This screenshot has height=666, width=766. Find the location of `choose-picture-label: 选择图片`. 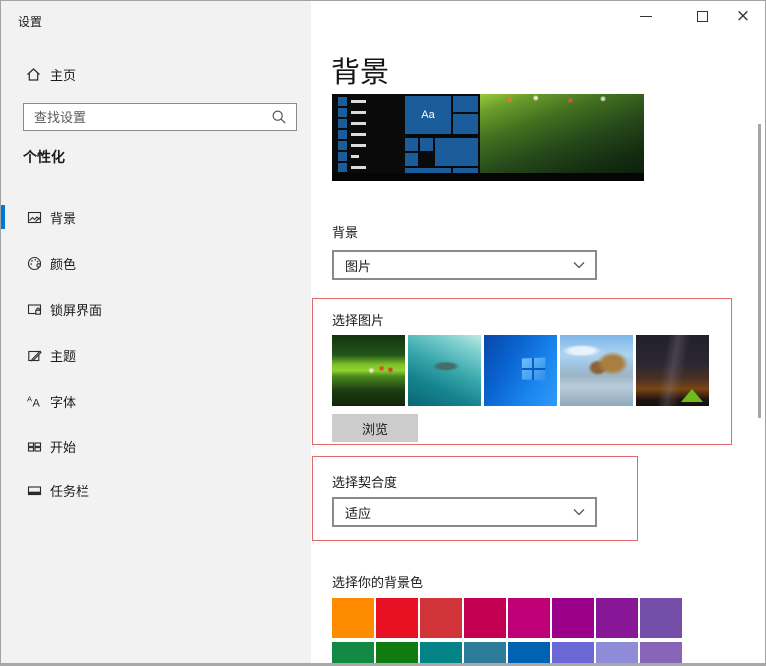

choose-picture-label: 选择图片 is located at coordinates (358, 320).